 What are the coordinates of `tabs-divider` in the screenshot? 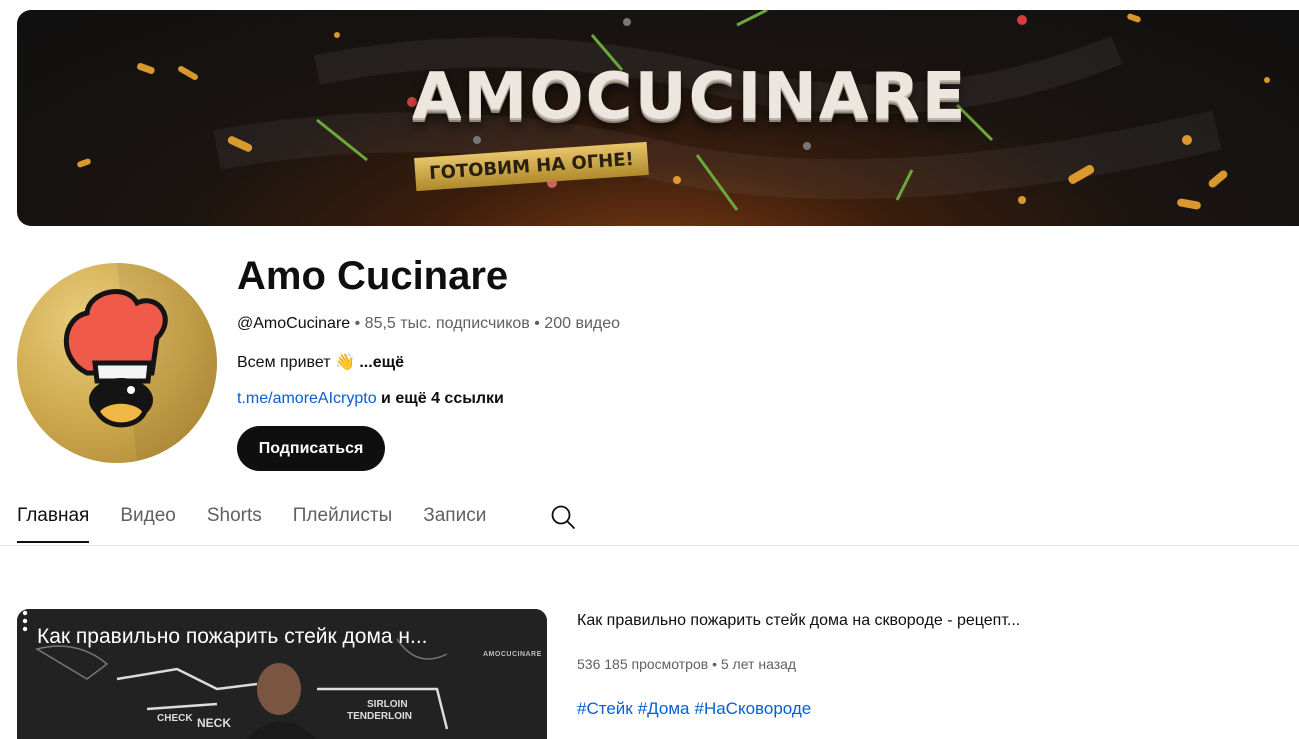 It's located at (649, 545).